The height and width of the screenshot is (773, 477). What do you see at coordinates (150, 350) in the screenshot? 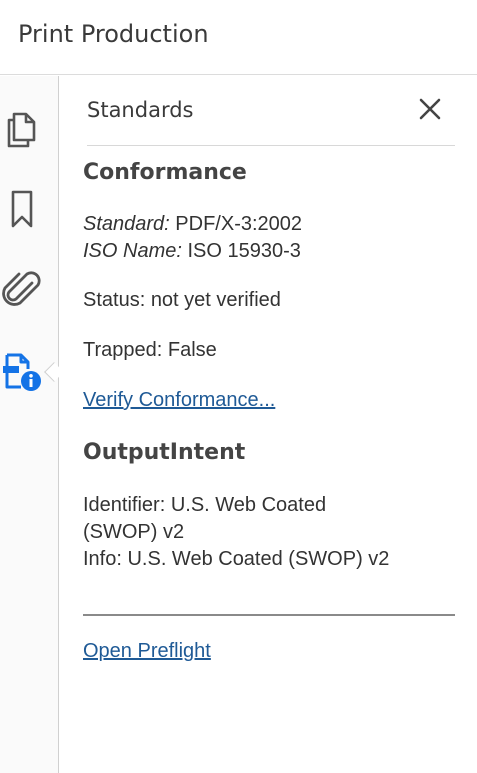
I see `trapped-text: Trapped: False` at bounding box center [150, 350].